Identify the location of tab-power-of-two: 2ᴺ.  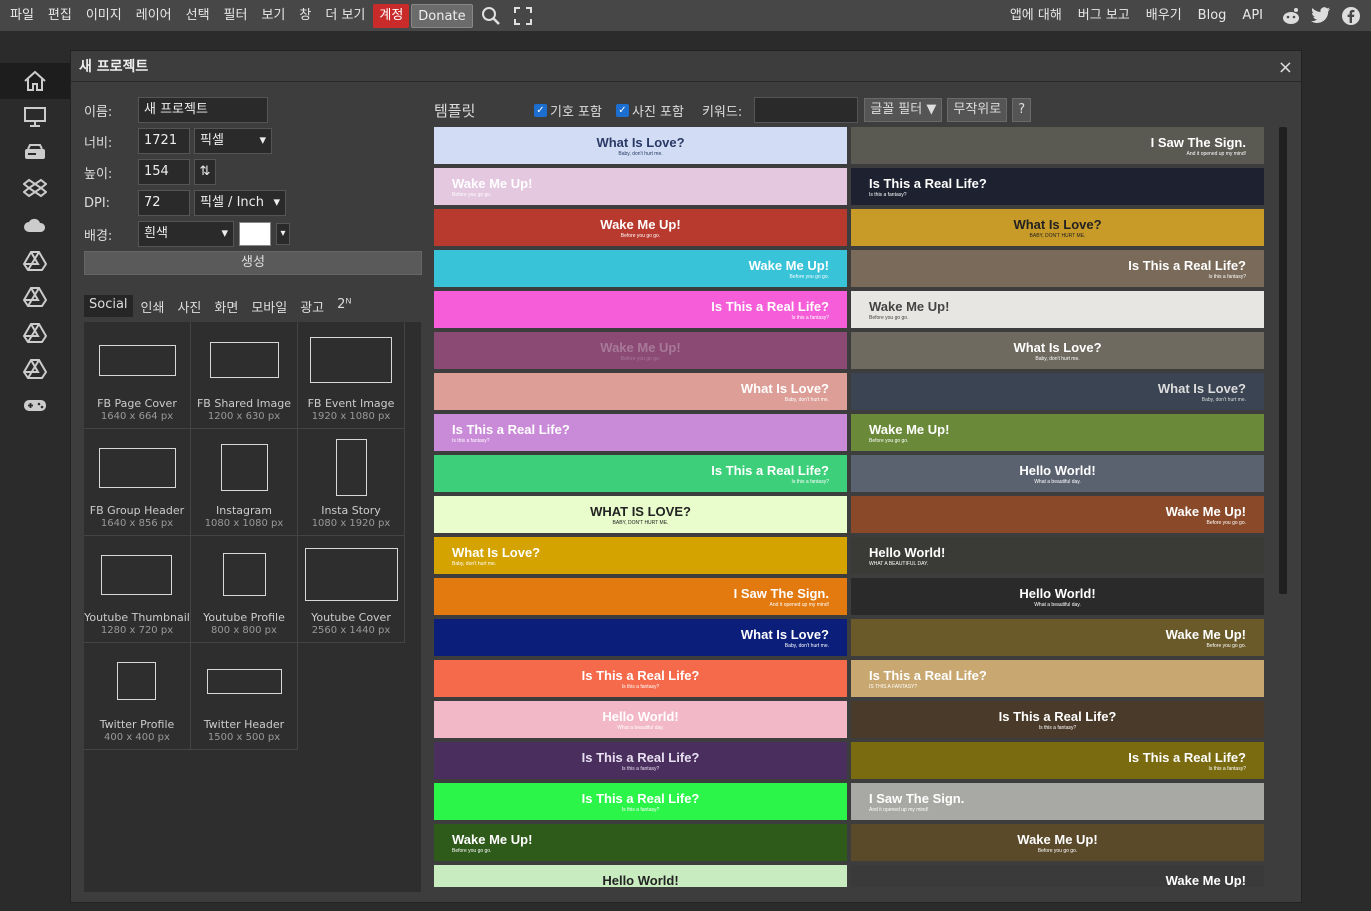
(344, 306).